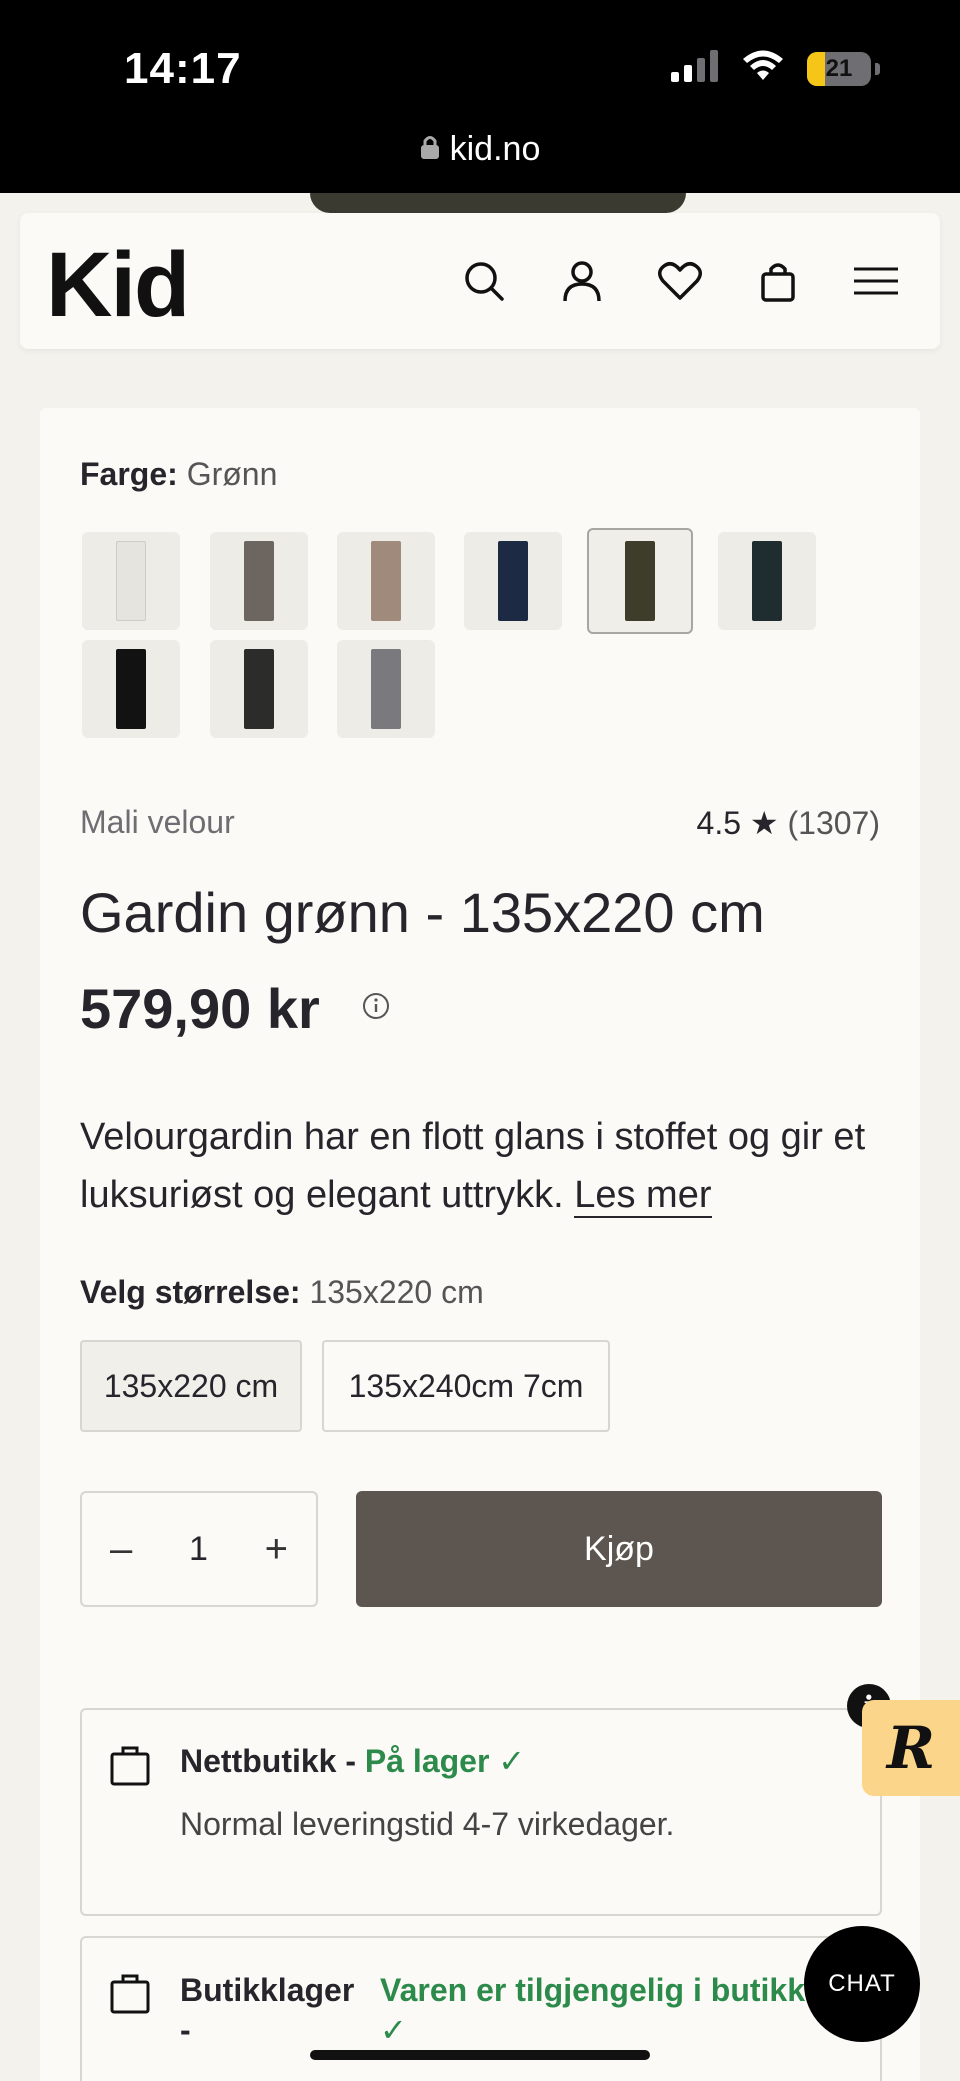  Describe the element at coordinates (619, 1549) in the screenshot. I see `buy-button: Kjøp` at that location.